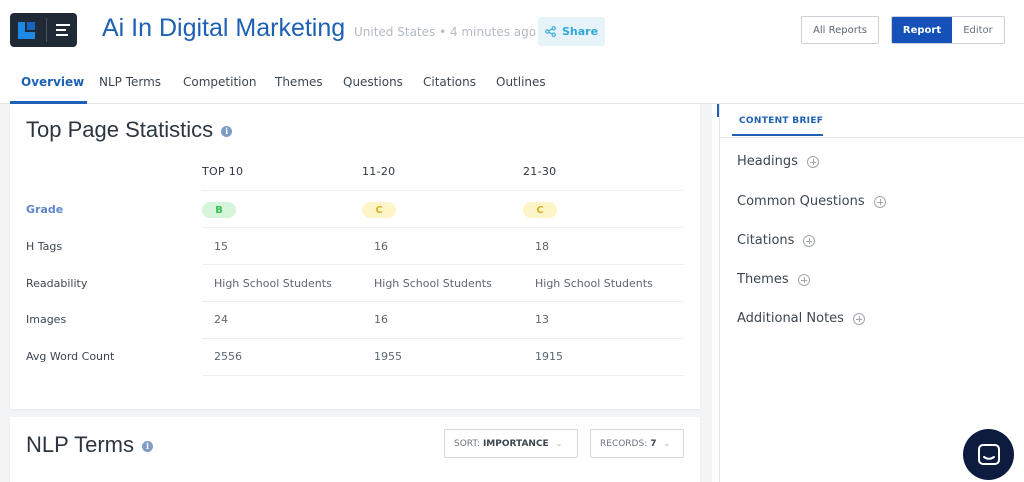  Describe the element at coordinates (221, 246) in the screenshot. I see `table-cell: 15` at that location.